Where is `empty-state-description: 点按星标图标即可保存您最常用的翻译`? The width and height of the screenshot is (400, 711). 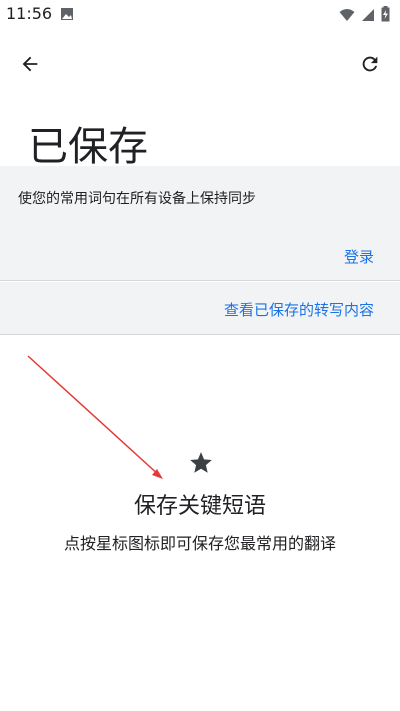
empty-state-description: 点按星标图标即可保存您最常用的翻译 is located at coordinates (199, 543).